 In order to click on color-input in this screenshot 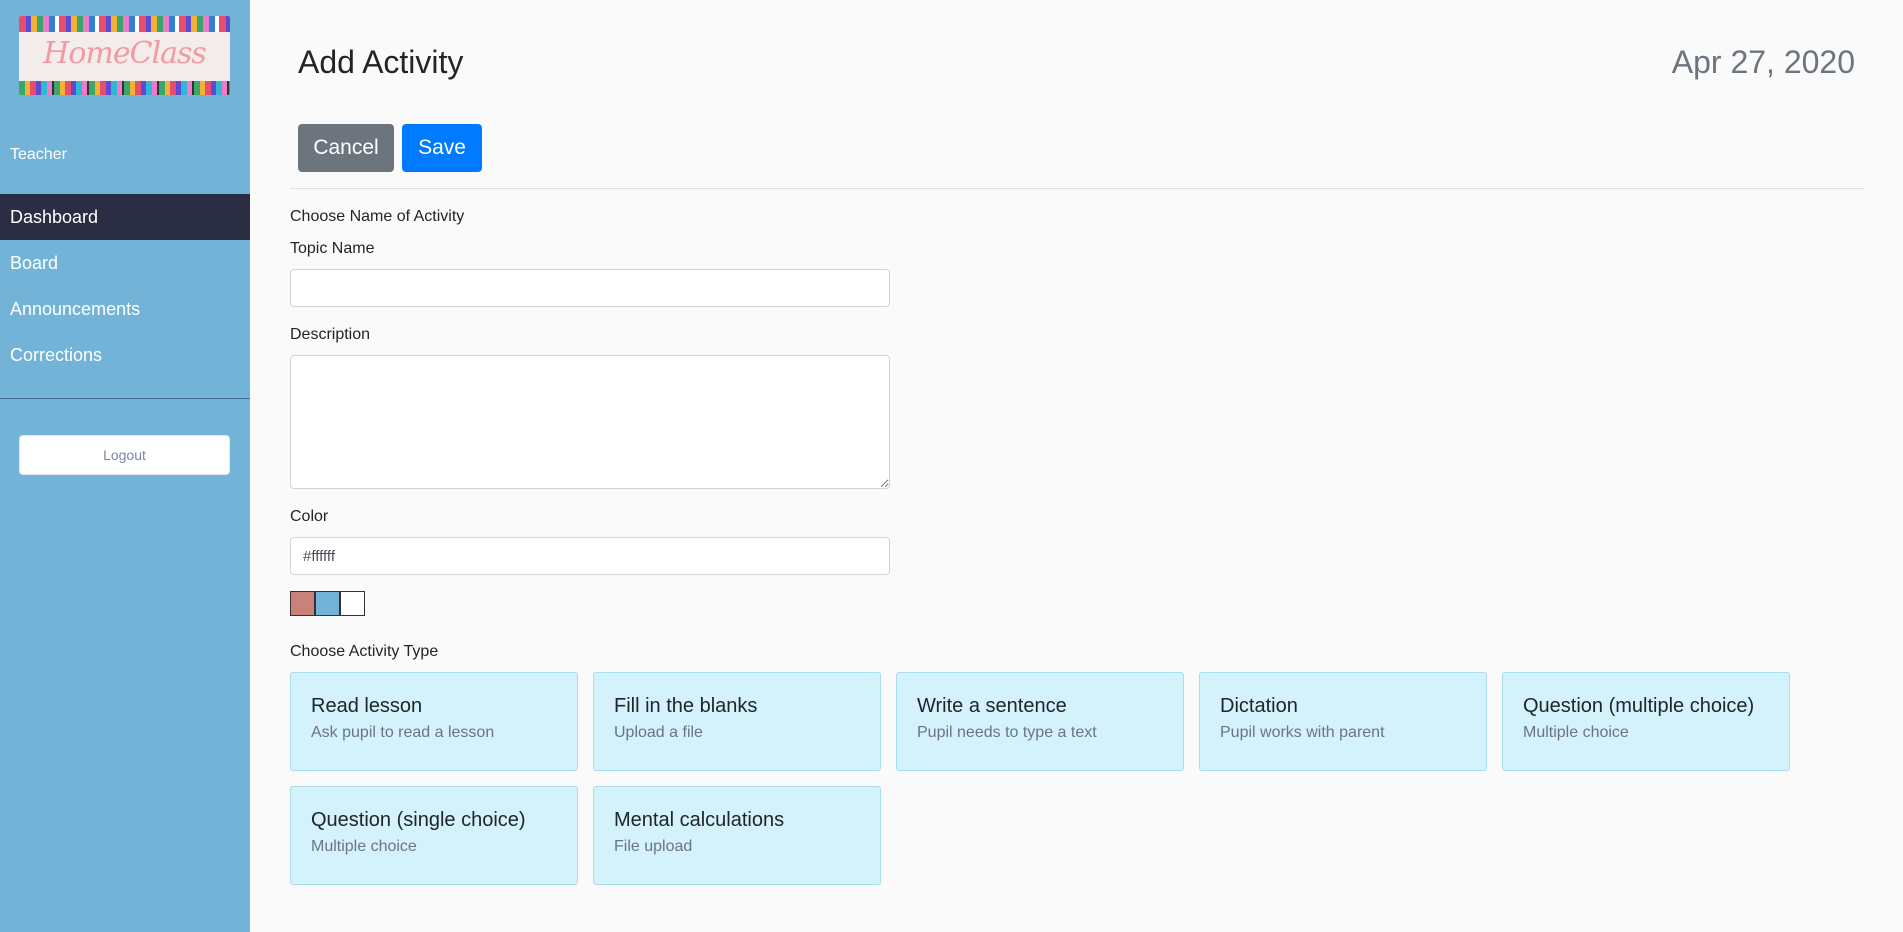, I will do `click(590, 556)`.